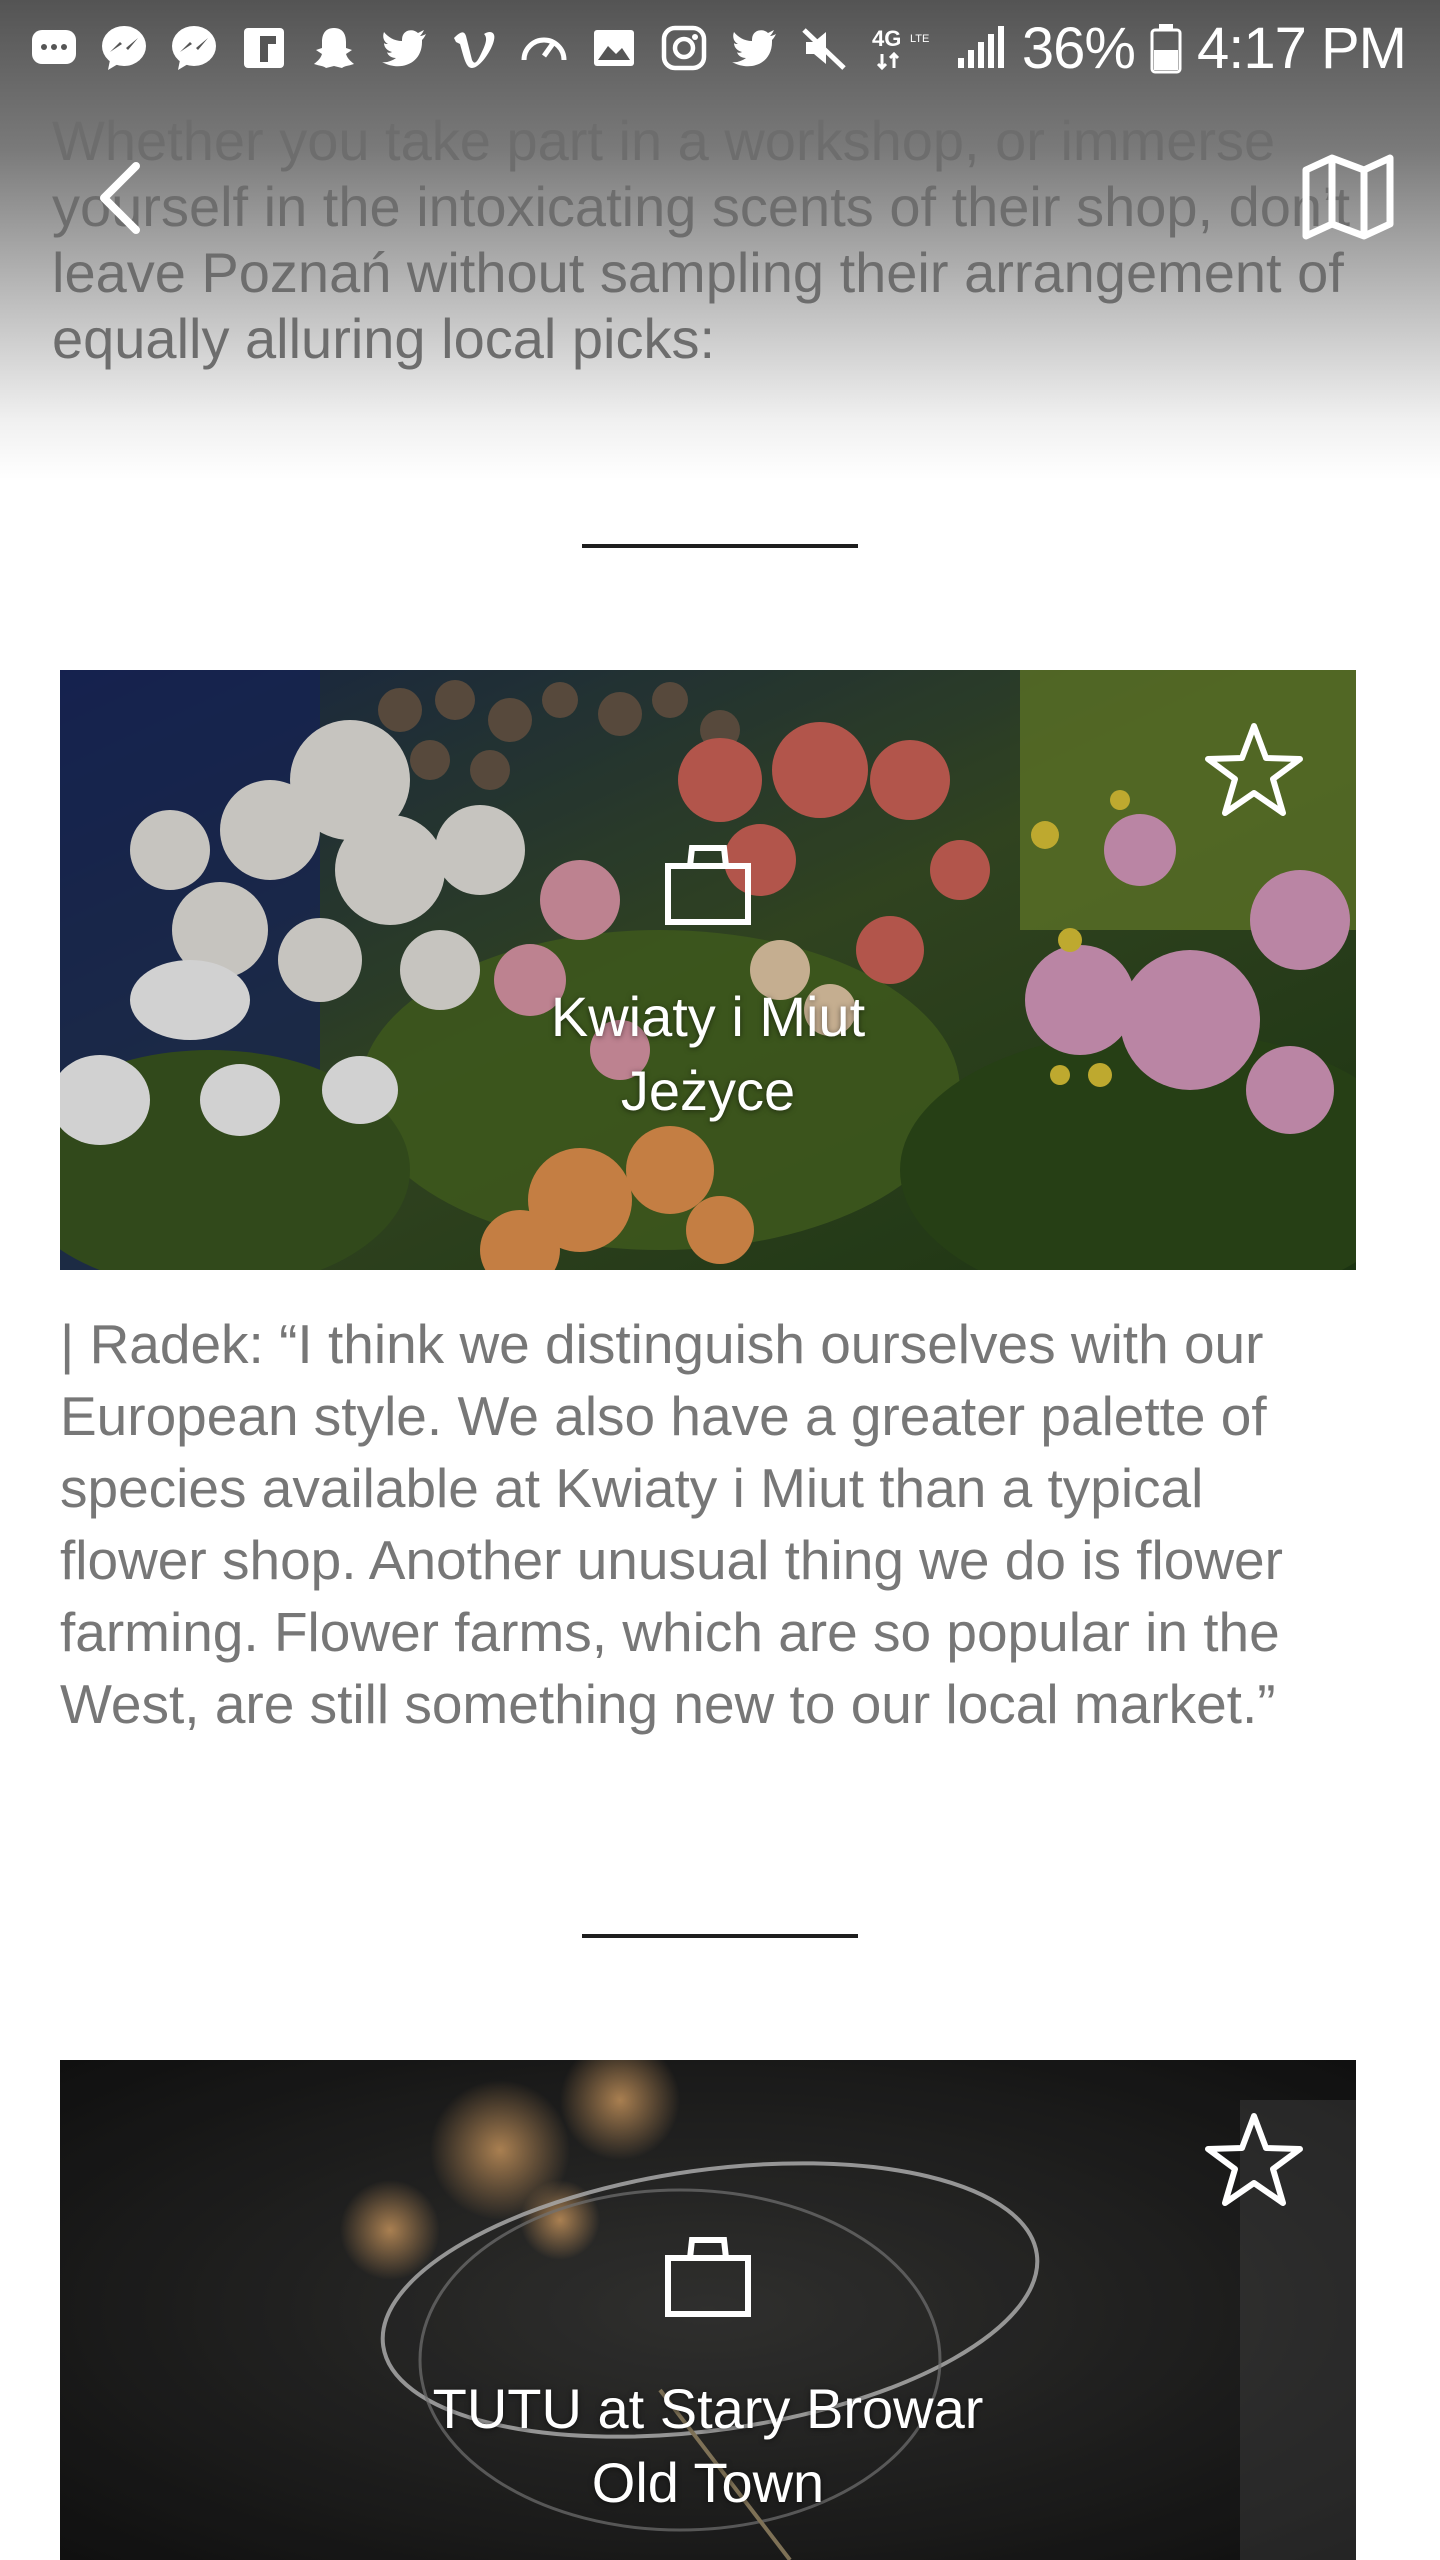  I want to click on map-button, so click(1348, 197).